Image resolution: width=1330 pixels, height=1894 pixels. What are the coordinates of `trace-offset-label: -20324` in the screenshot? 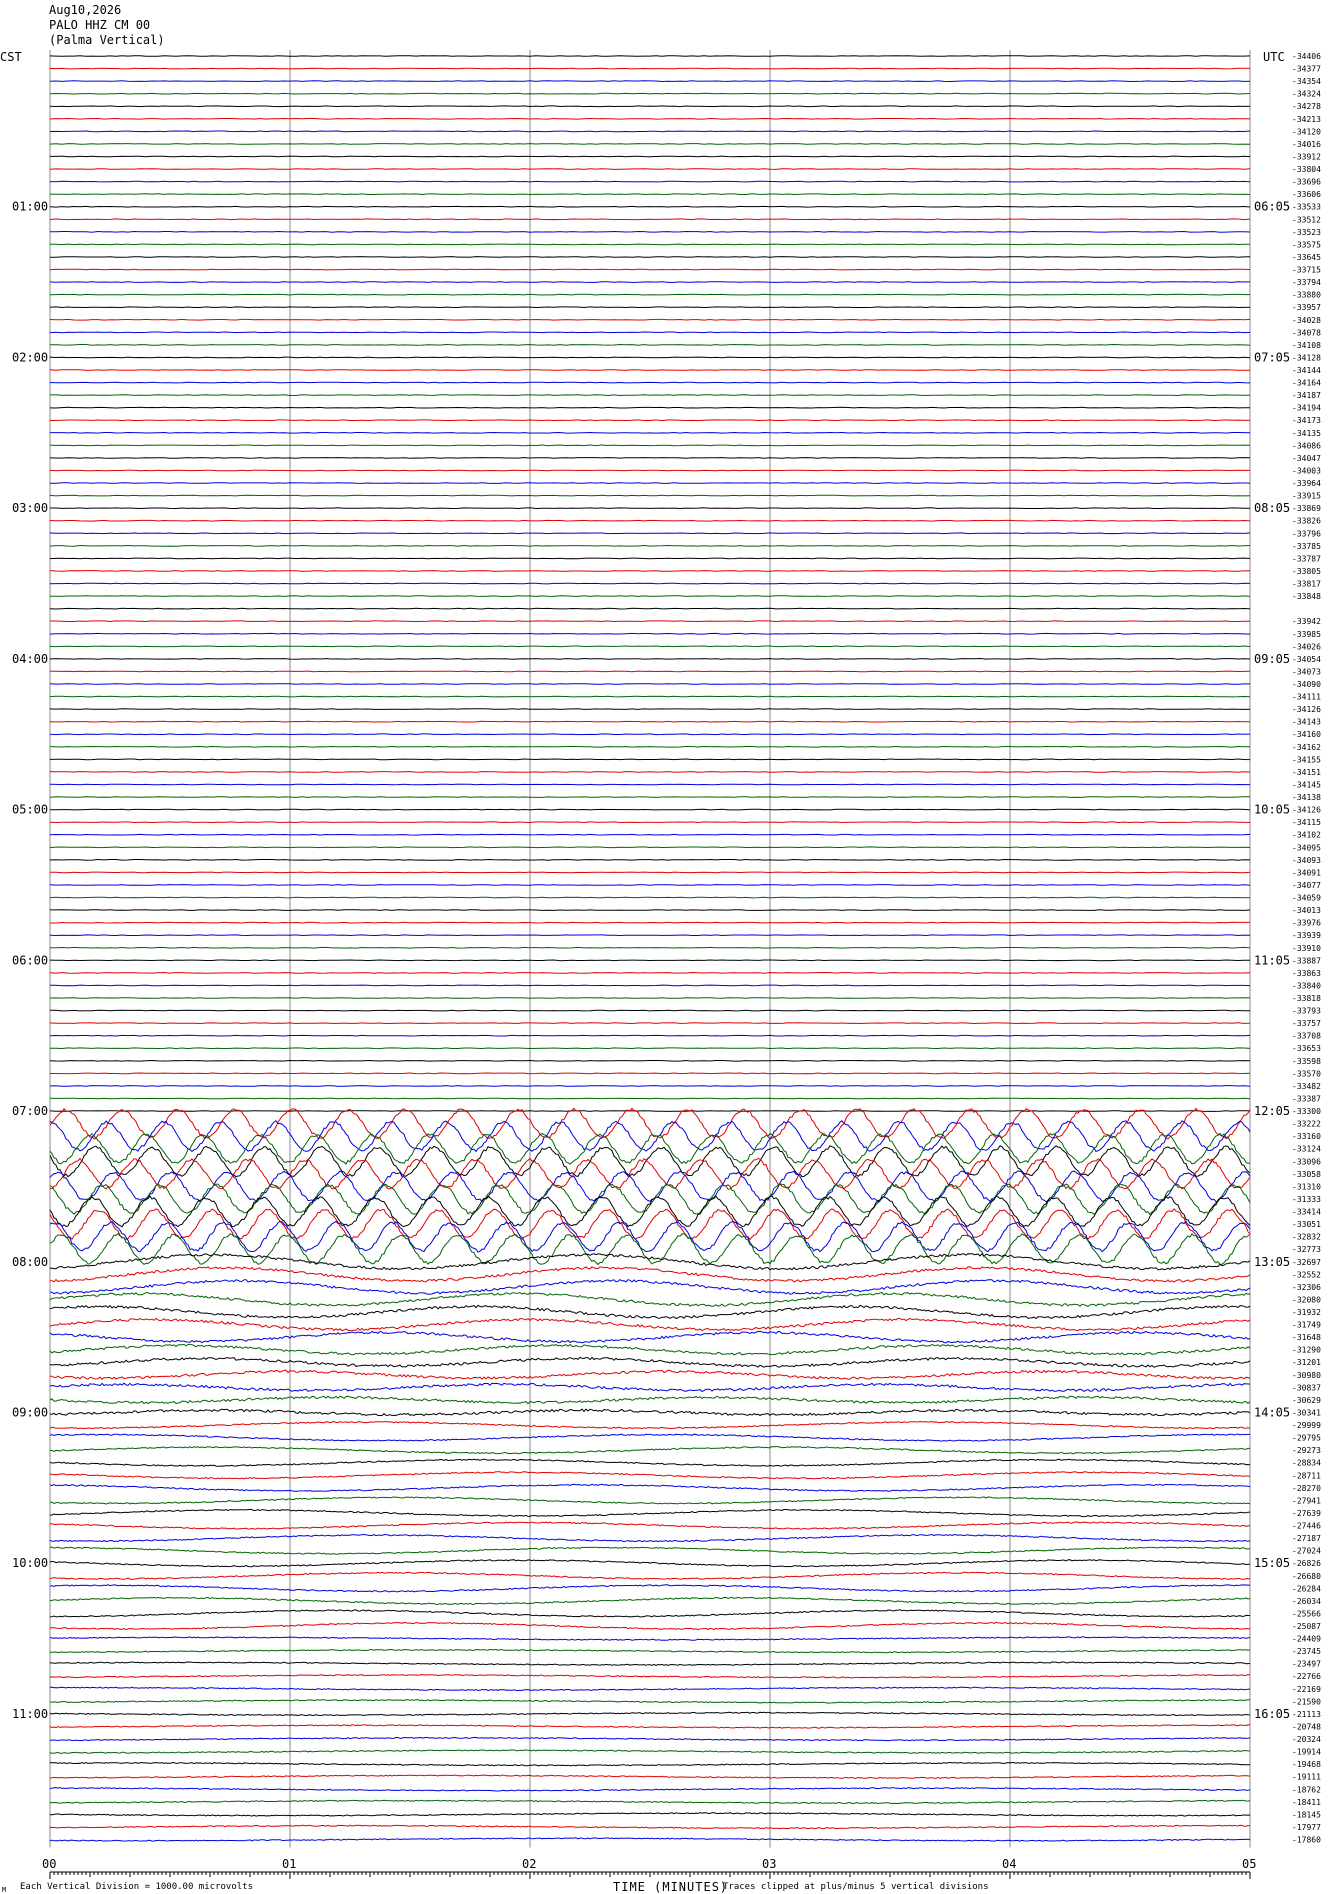 It's located at (1306, 1739).